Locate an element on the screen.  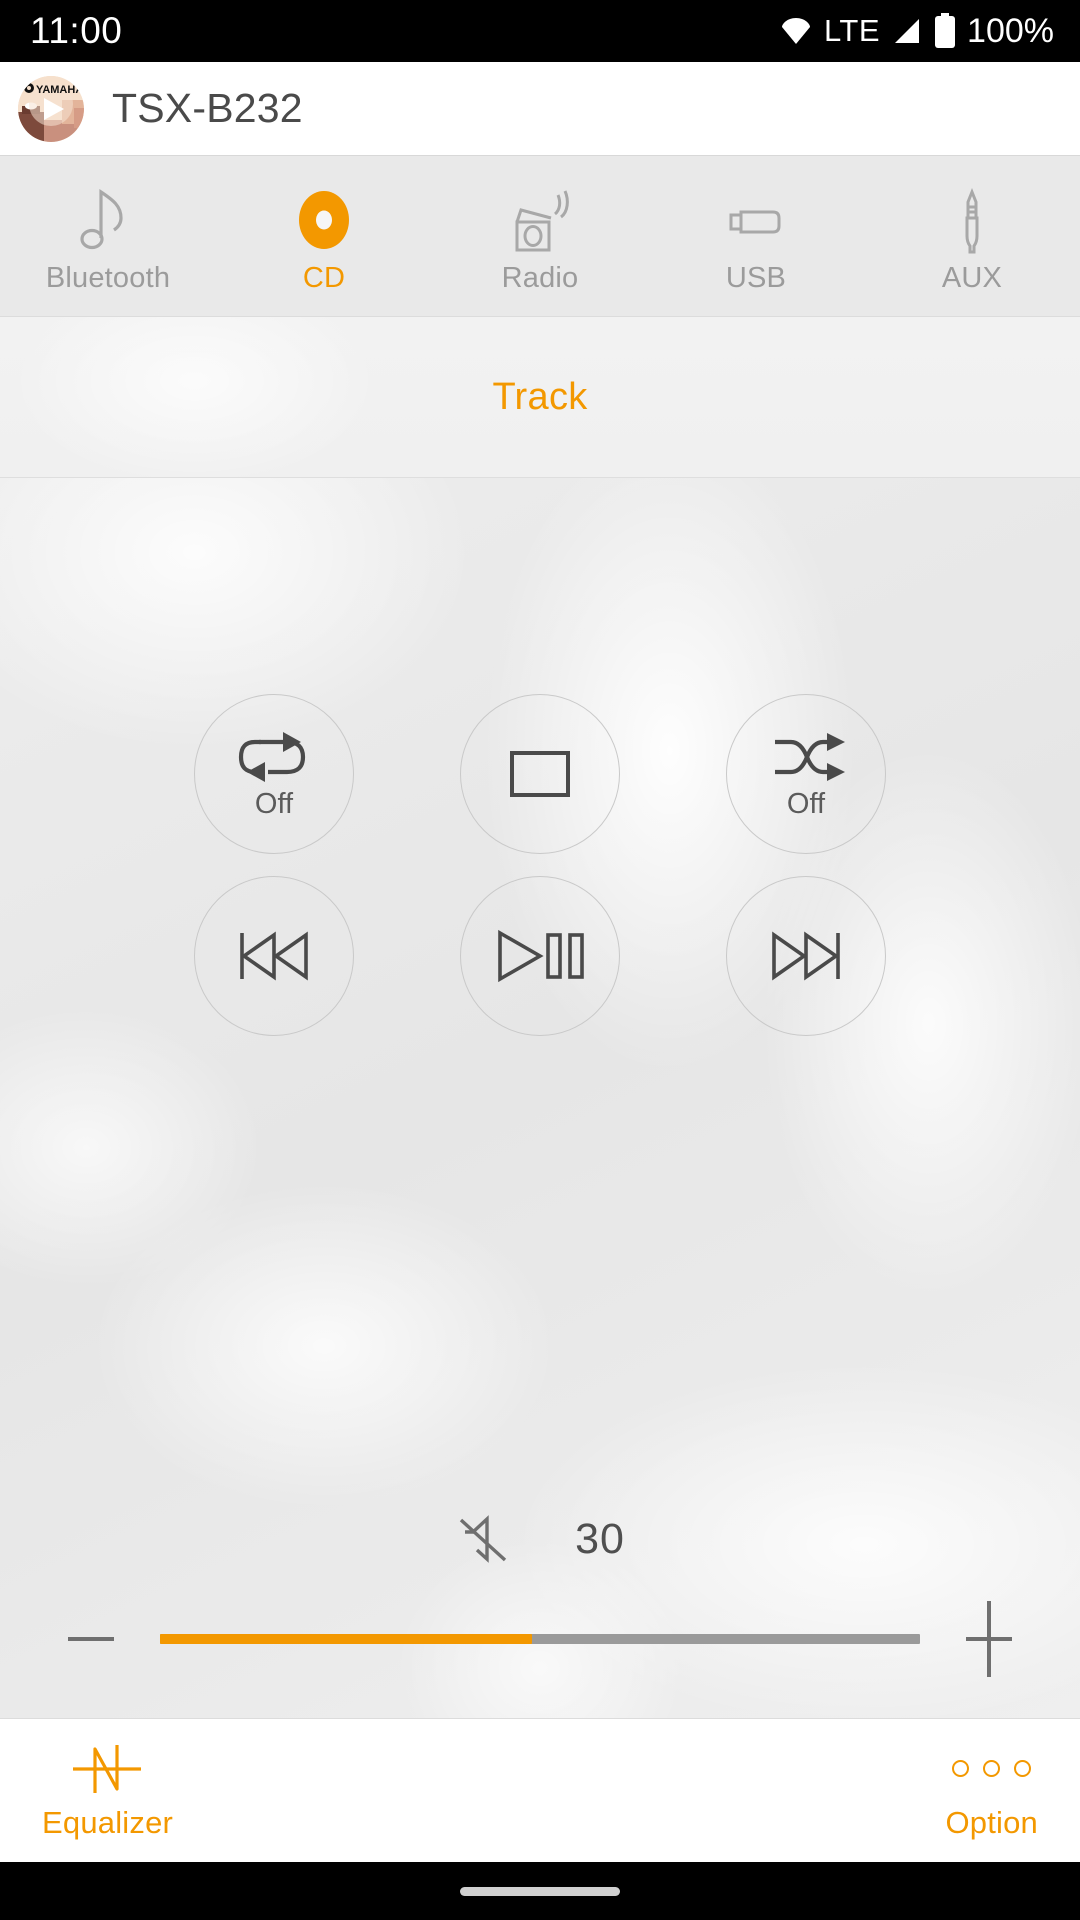
svg-text: YAMAHA is located at coordinates (59, 90).